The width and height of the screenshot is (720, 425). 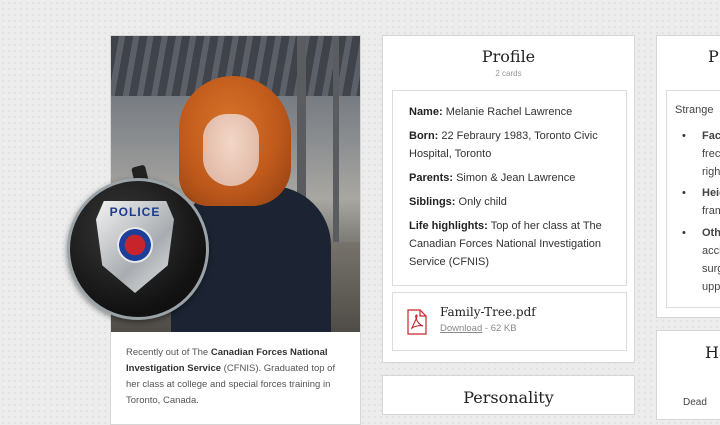 I want to click on personality-card: Personality, so click(x=508, y=395).